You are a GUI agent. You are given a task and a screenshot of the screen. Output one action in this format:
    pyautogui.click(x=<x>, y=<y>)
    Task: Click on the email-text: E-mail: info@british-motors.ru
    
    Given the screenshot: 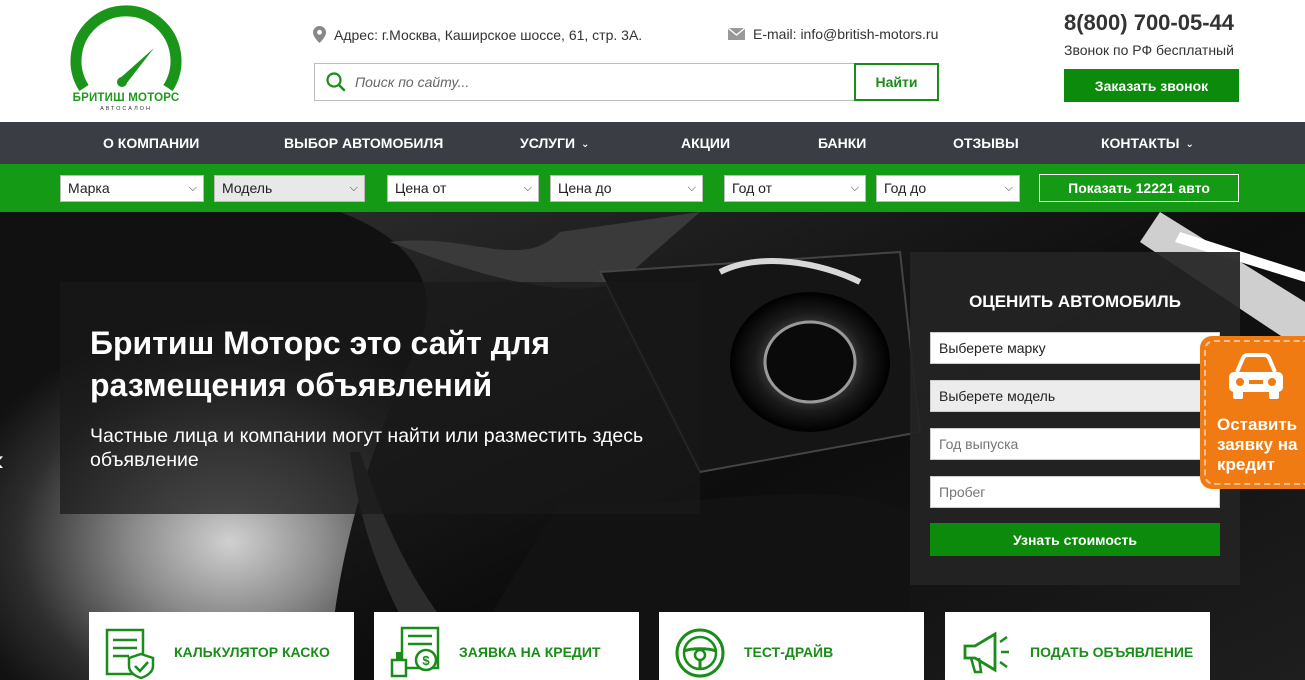 What is the action you would take?
    pyautogui.click(x=845, y=34)
    